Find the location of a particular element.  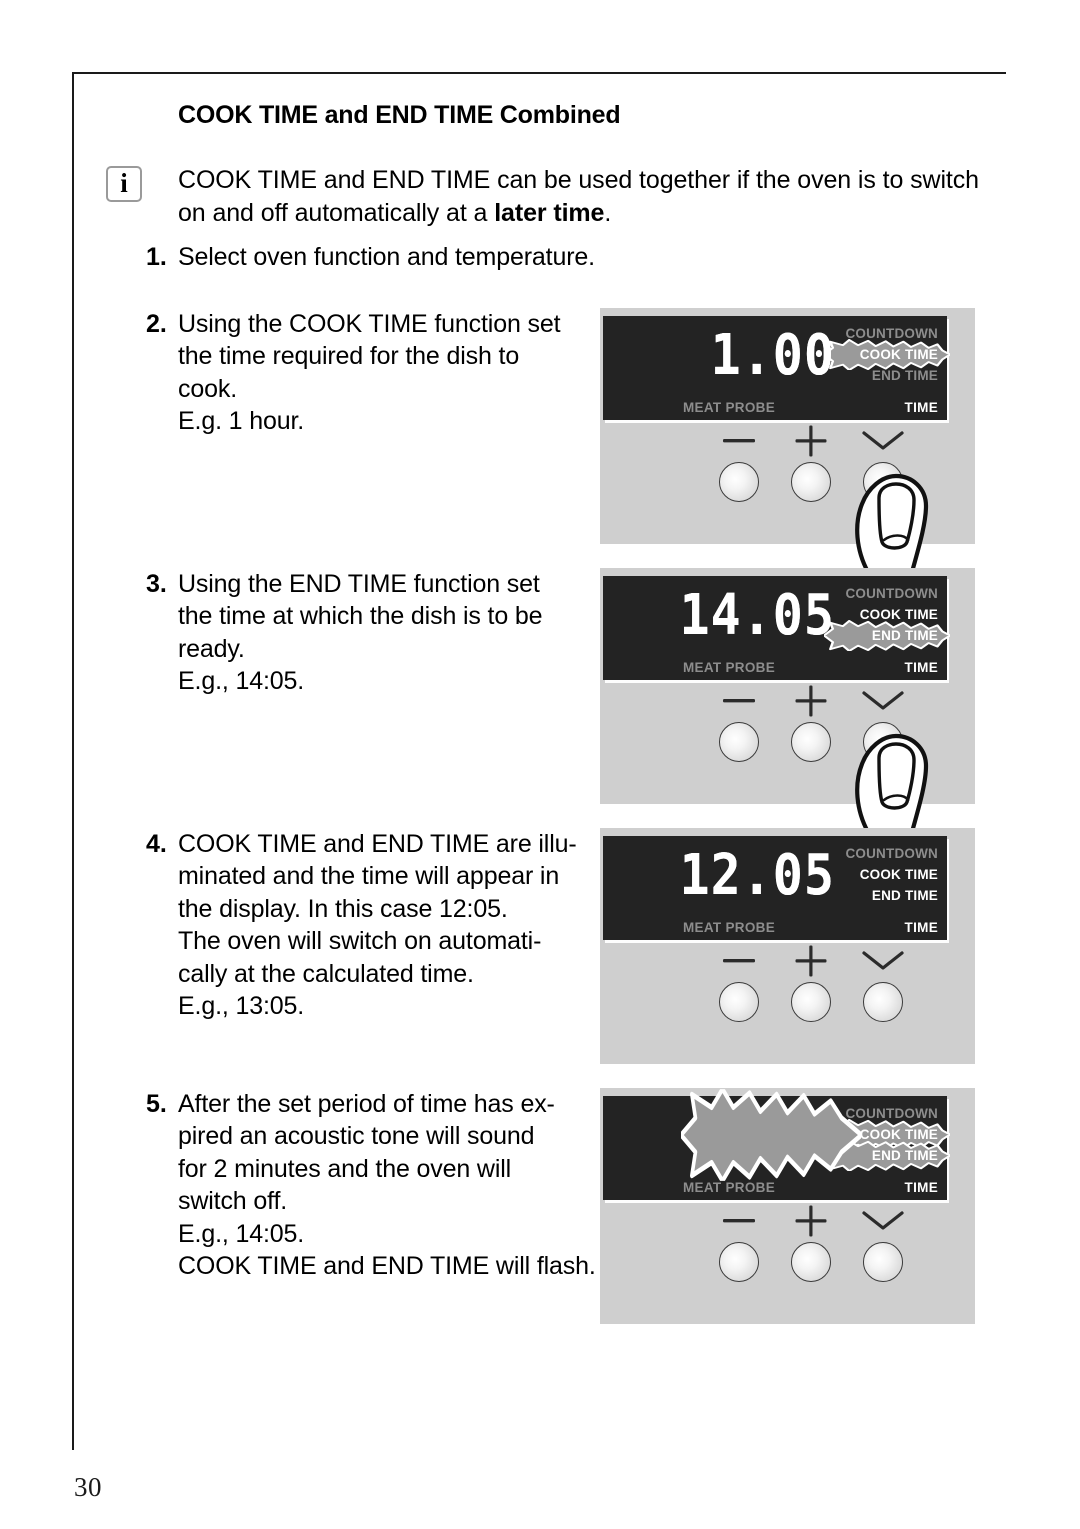

step-line: ready. is located at coordinates (211, 648).